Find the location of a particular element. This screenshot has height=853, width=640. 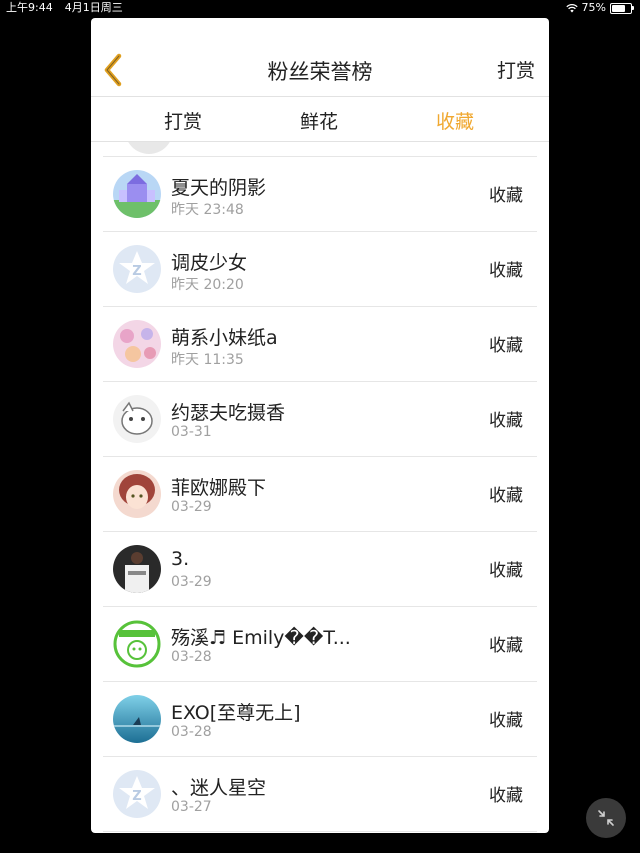

tab-reward: 打赏 is located at coordinates (183, 120).